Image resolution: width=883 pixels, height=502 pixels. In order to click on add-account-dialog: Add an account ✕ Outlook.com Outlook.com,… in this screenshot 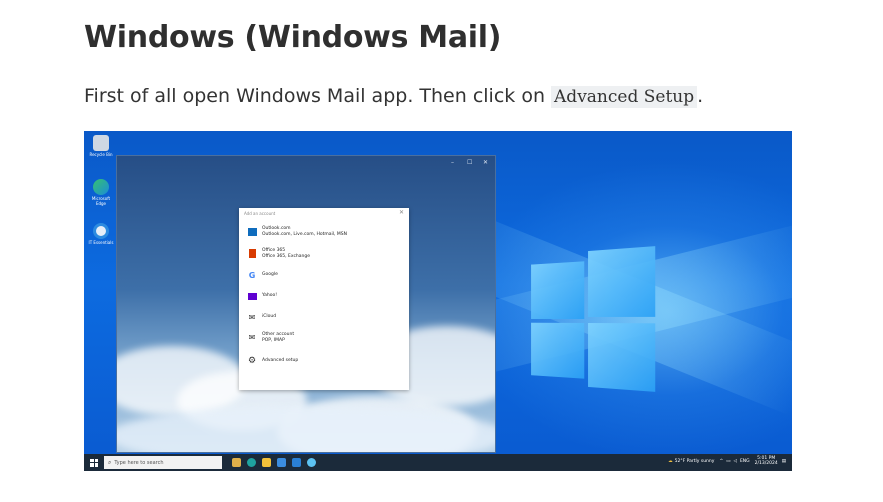, I will do `click(324, 299)`.